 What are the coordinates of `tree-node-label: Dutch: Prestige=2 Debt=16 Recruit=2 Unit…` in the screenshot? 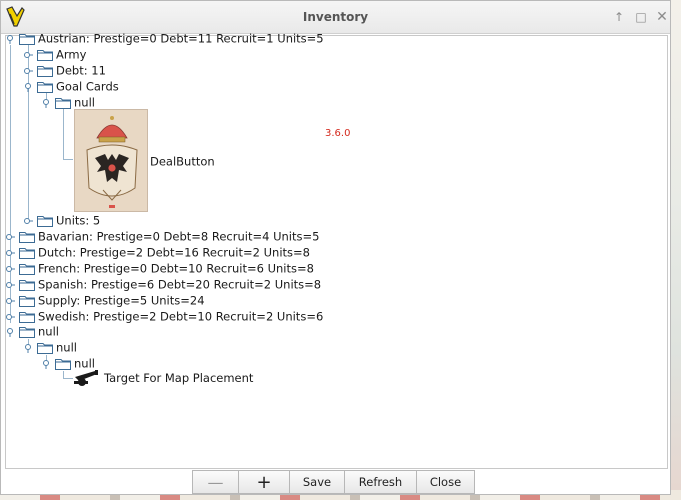 It's located at (174, 252).